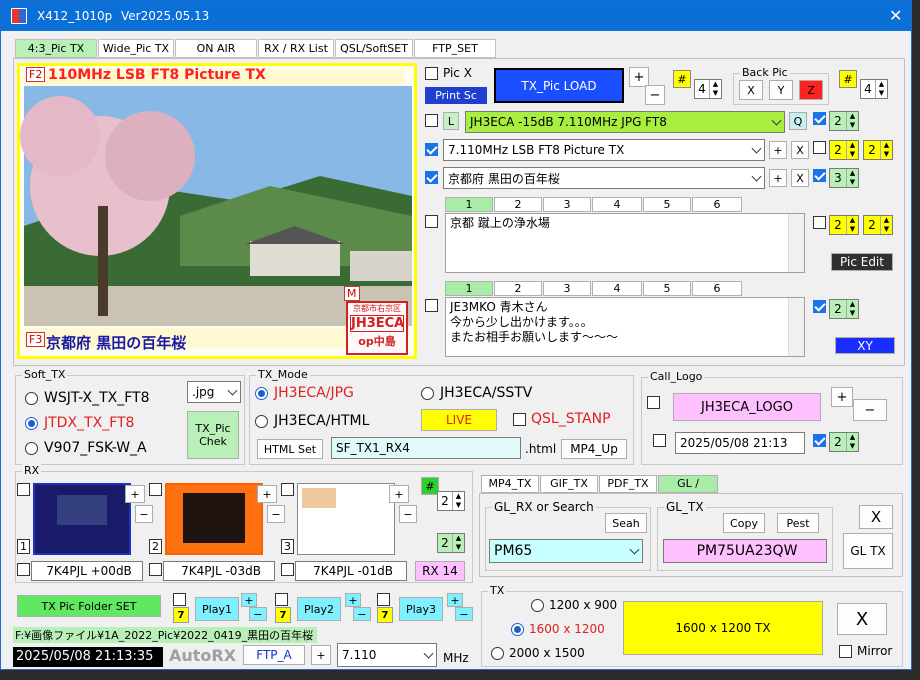 Image resolution: width=920 pixels, height=680 pixels. Describe the element at coordinates (408, 514) in the screenshot. I see `rx3-minus-button: −` at that location.